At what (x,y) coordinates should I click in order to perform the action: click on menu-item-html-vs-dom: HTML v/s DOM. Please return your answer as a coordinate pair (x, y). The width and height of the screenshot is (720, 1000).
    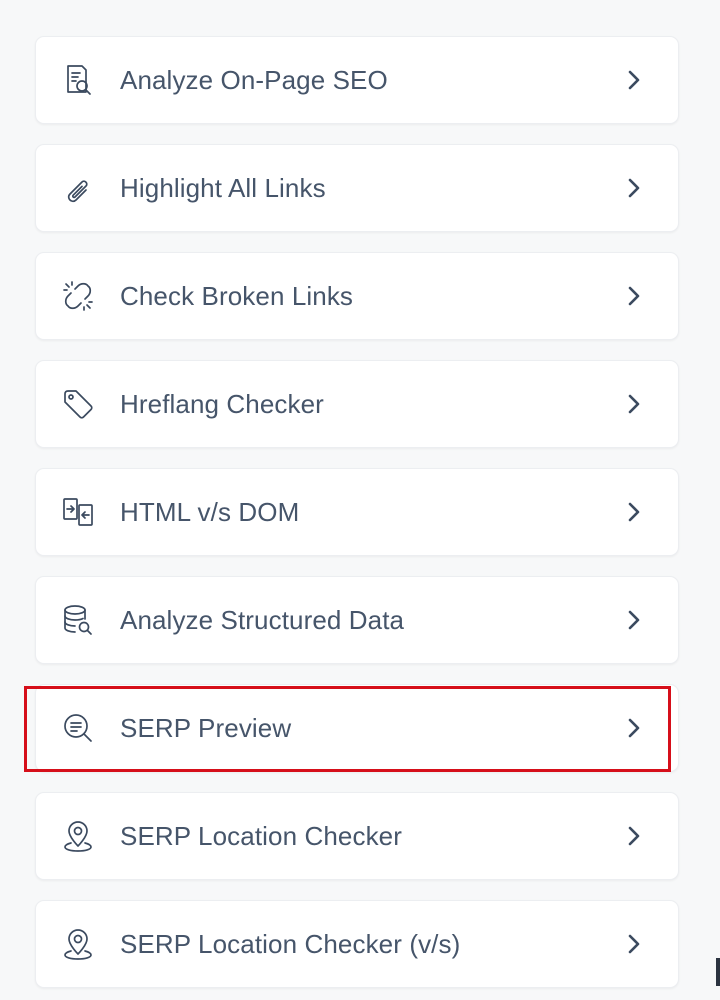
    Looking at the image, I should click on (357, 512).